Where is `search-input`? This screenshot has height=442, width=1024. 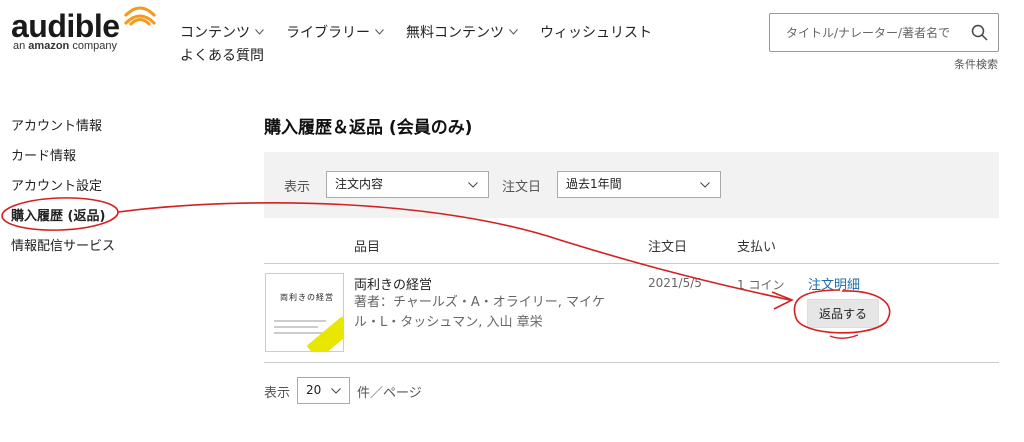
search-input is located at coordinates (868, 32).